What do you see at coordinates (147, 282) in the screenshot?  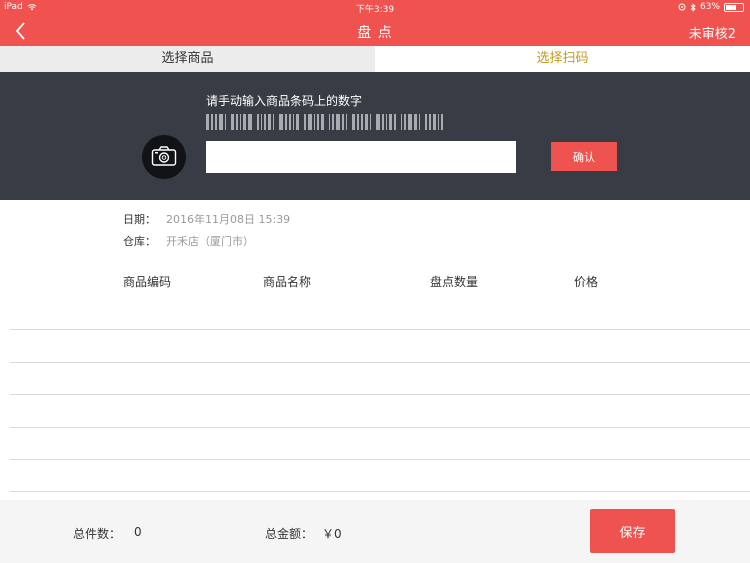 I see `column-header-code: 商品编码` at bounding box center [147, 282].